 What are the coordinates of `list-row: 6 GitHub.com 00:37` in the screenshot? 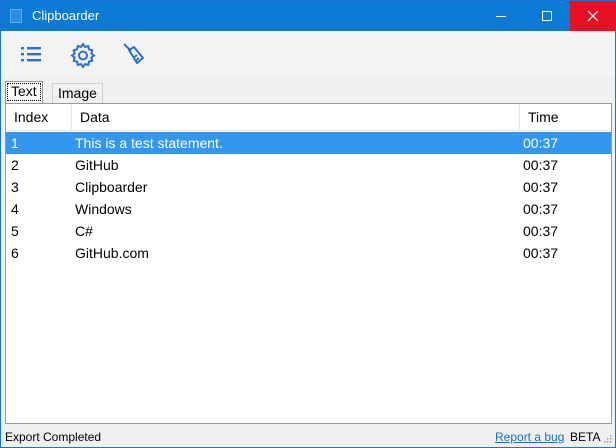 It's located at (308, 253).